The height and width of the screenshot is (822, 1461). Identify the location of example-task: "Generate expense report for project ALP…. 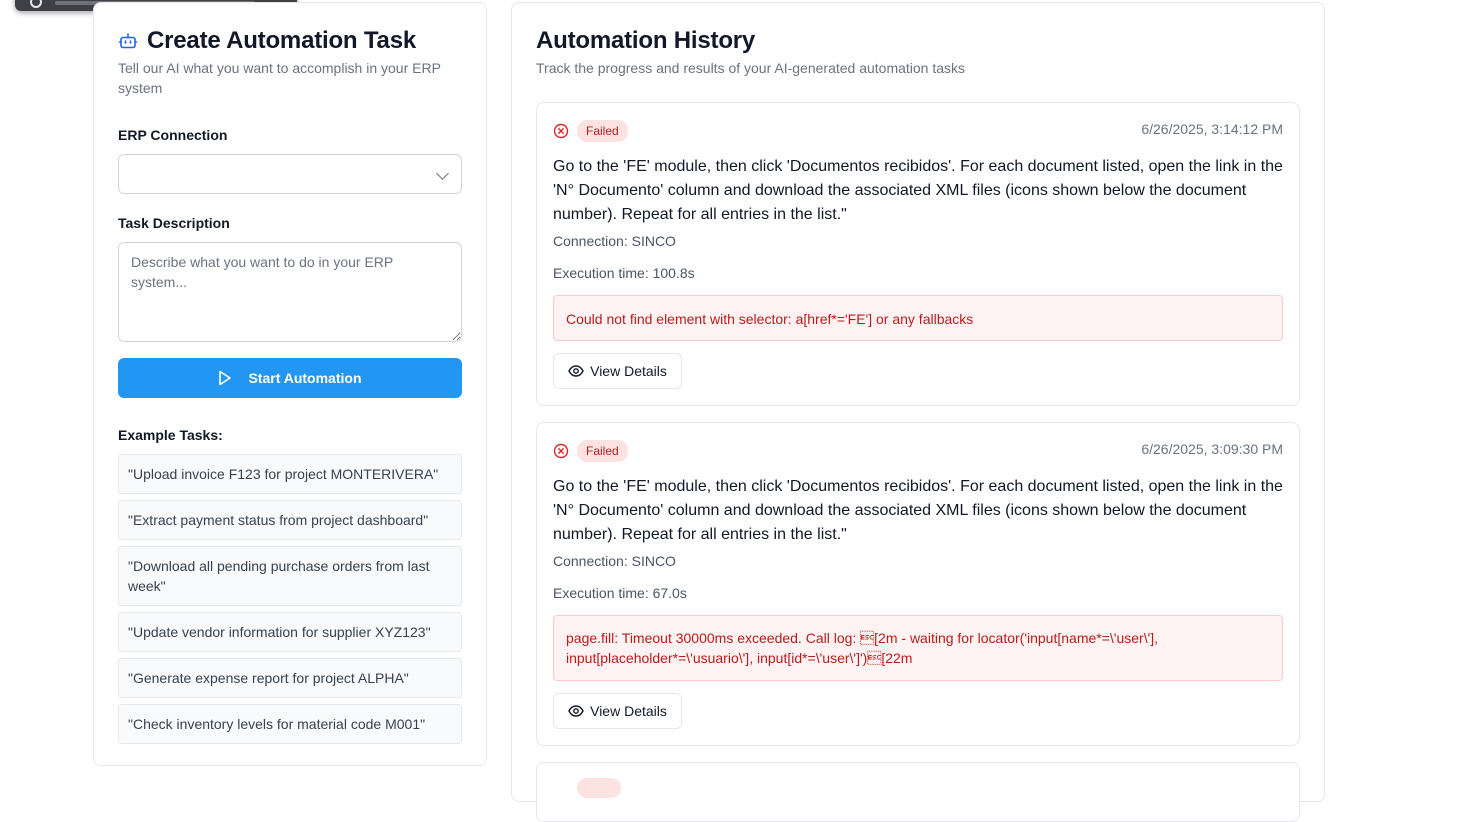
(290, 678).